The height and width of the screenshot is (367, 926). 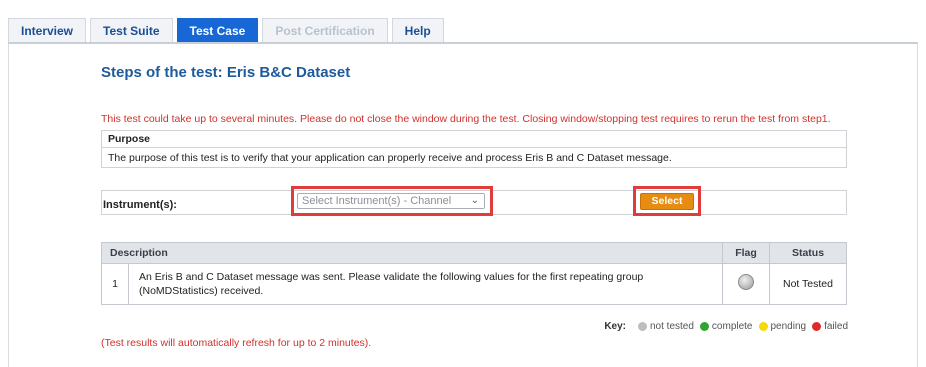 I want to click on key-label: Key:, so click(x=615, y=326).